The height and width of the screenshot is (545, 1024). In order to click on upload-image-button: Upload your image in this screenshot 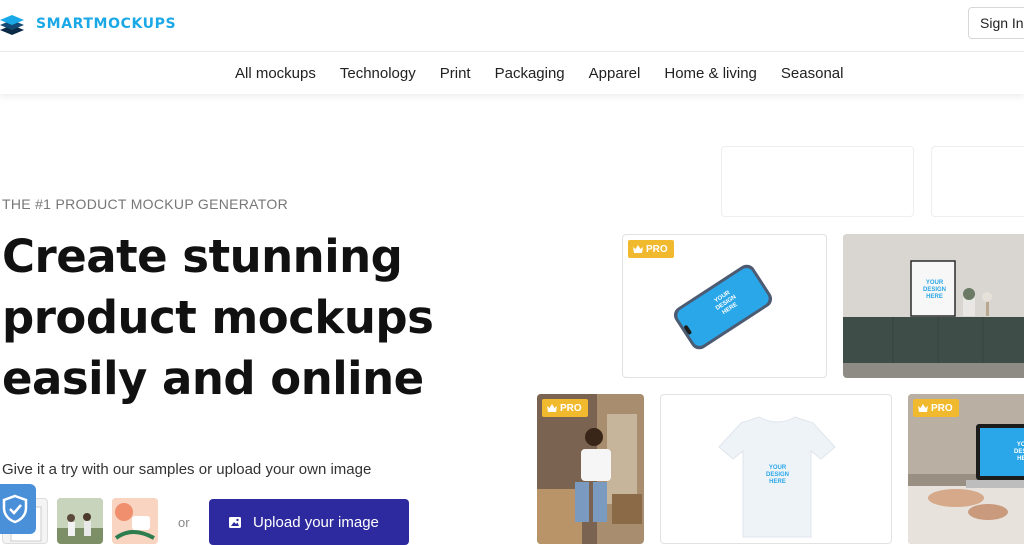, I will do `click(309, 522)`.